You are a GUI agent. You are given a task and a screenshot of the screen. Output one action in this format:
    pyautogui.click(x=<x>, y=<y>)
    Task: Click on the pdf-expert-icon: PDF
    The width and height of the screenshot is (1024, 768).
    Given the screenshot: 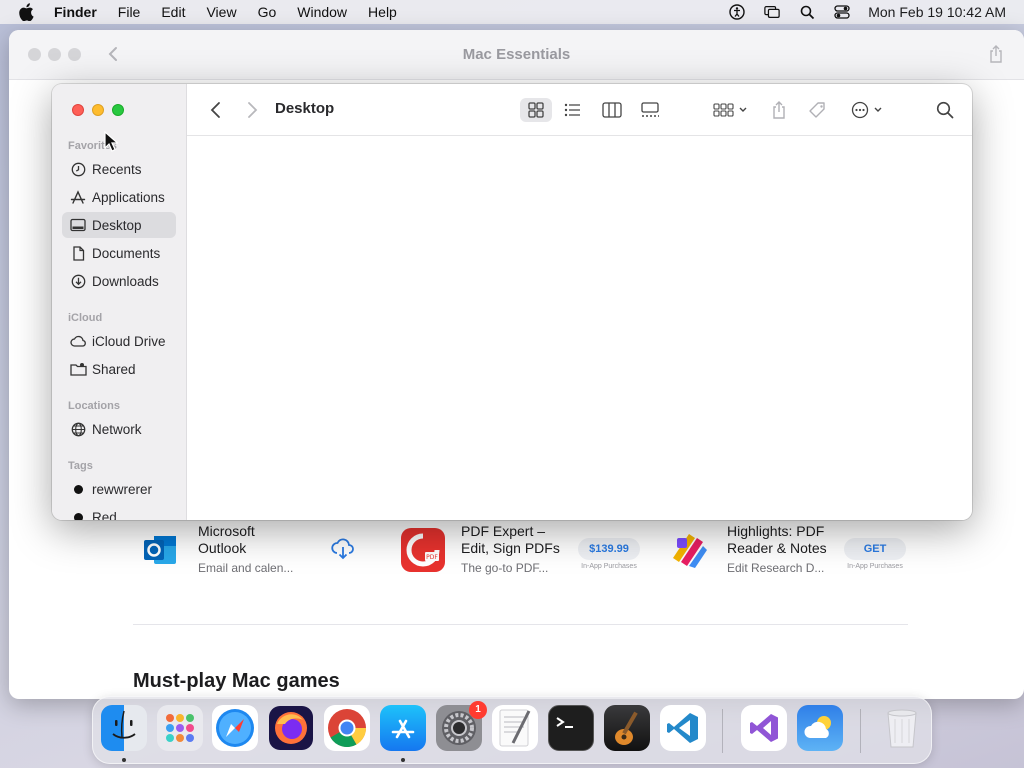 What is the action you would take?
    pyautogui.click(x=423, y=550)
    